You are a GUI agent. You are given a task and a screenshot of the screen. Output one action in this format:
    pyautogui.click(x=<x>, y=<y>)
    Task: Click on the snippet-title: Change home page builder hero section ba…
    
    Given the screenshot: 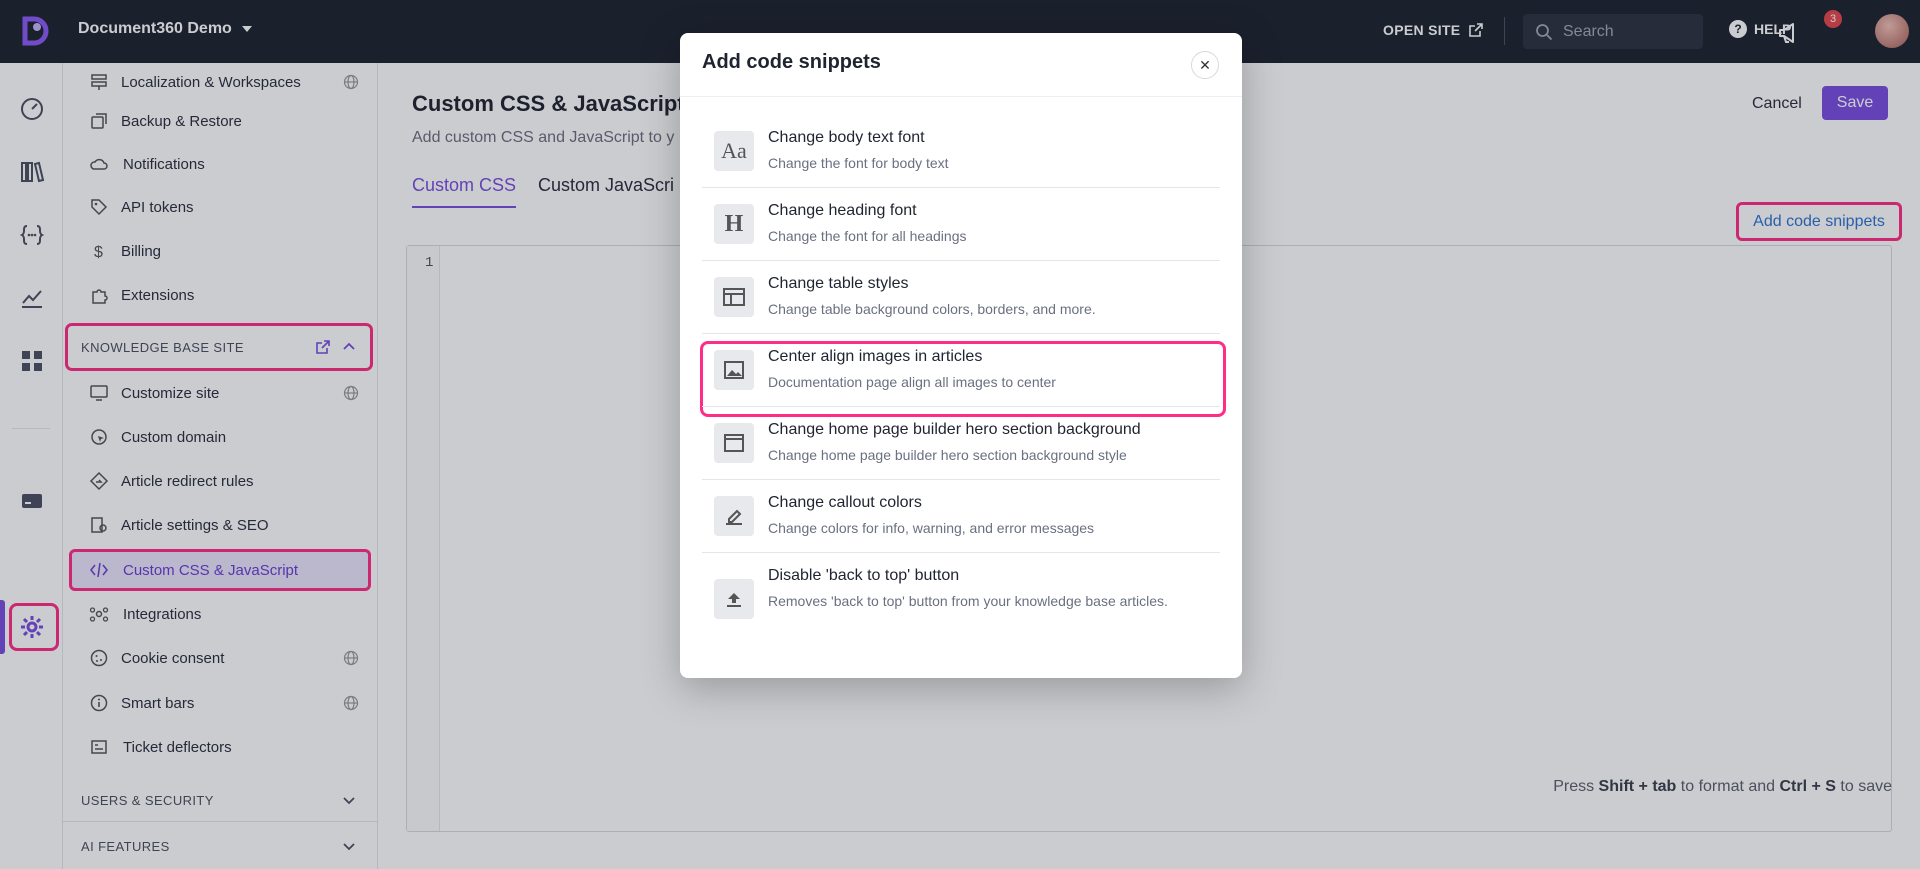 What is the action you would take?
    pyautogui.click(x=954, y=429)
    